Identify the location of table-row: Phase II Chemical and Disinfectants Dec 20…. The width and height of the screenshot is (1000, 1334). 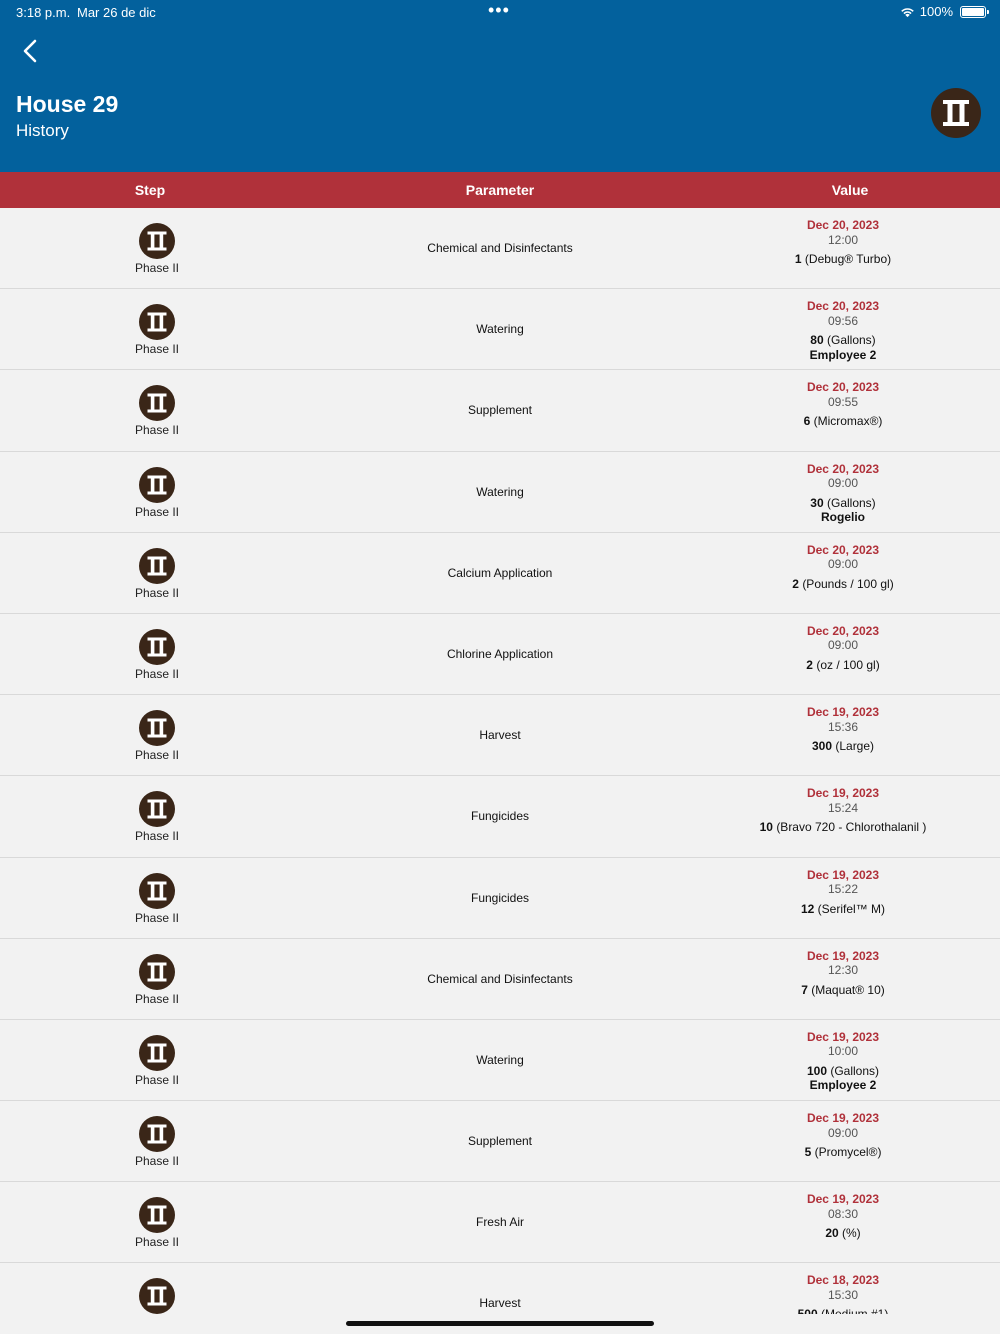
(500, 249).